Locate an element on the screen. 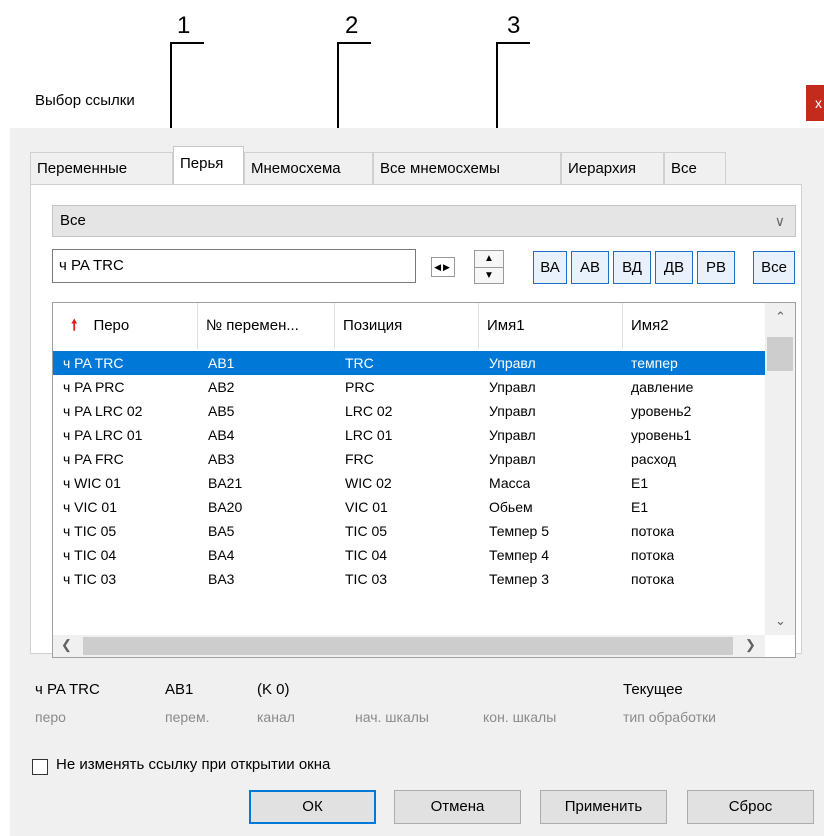 The height and width of the screenshot is (836, 824). cell-pen: ч VIC 01 is located at coordinates (90, 507).